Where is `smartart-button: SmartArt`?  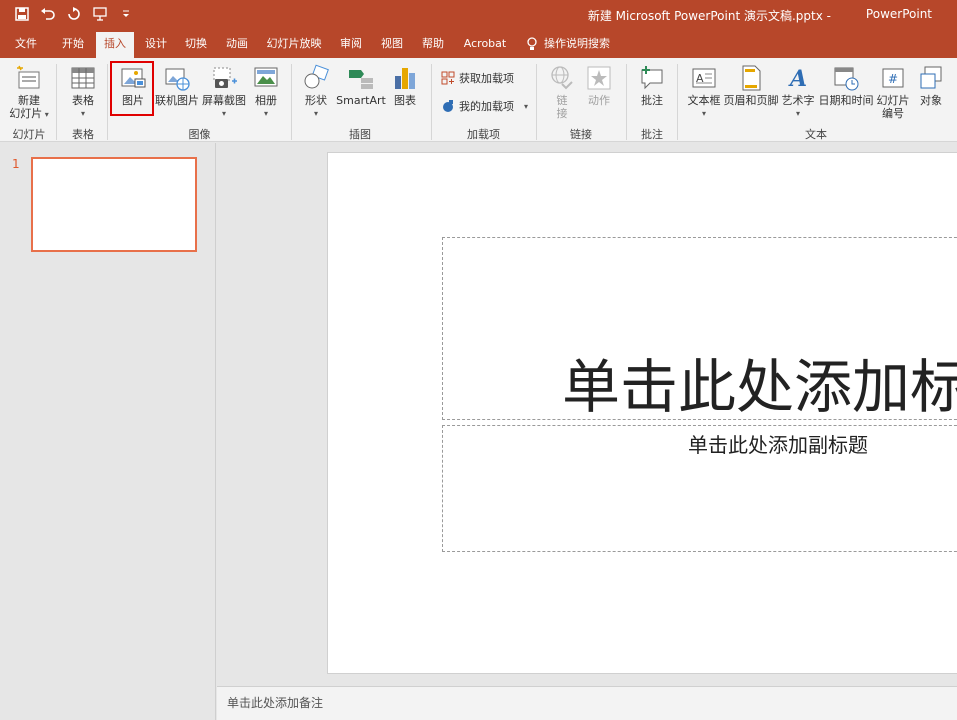
smartart-button: SmartArt is located at coordinates (361, 85).